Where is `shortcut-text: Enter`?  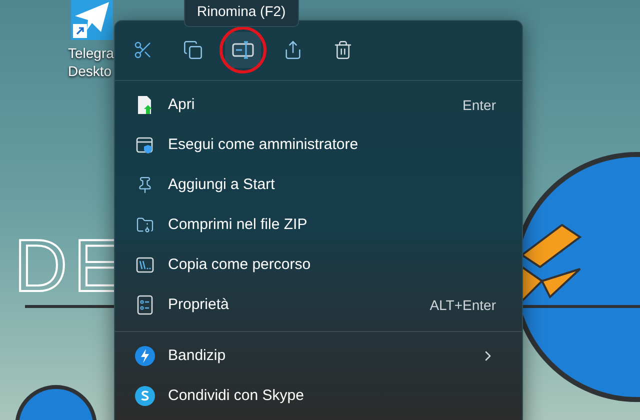
shortcut-text: Enter is located at coordinates (479, 105).